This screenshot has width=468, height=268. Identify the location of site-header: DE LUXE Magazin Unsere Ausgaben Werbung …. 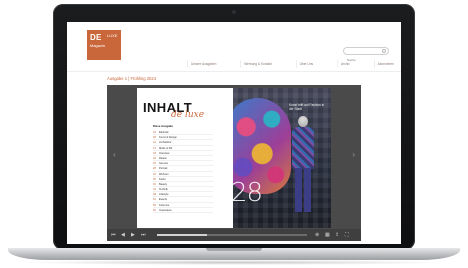
(234, 47).